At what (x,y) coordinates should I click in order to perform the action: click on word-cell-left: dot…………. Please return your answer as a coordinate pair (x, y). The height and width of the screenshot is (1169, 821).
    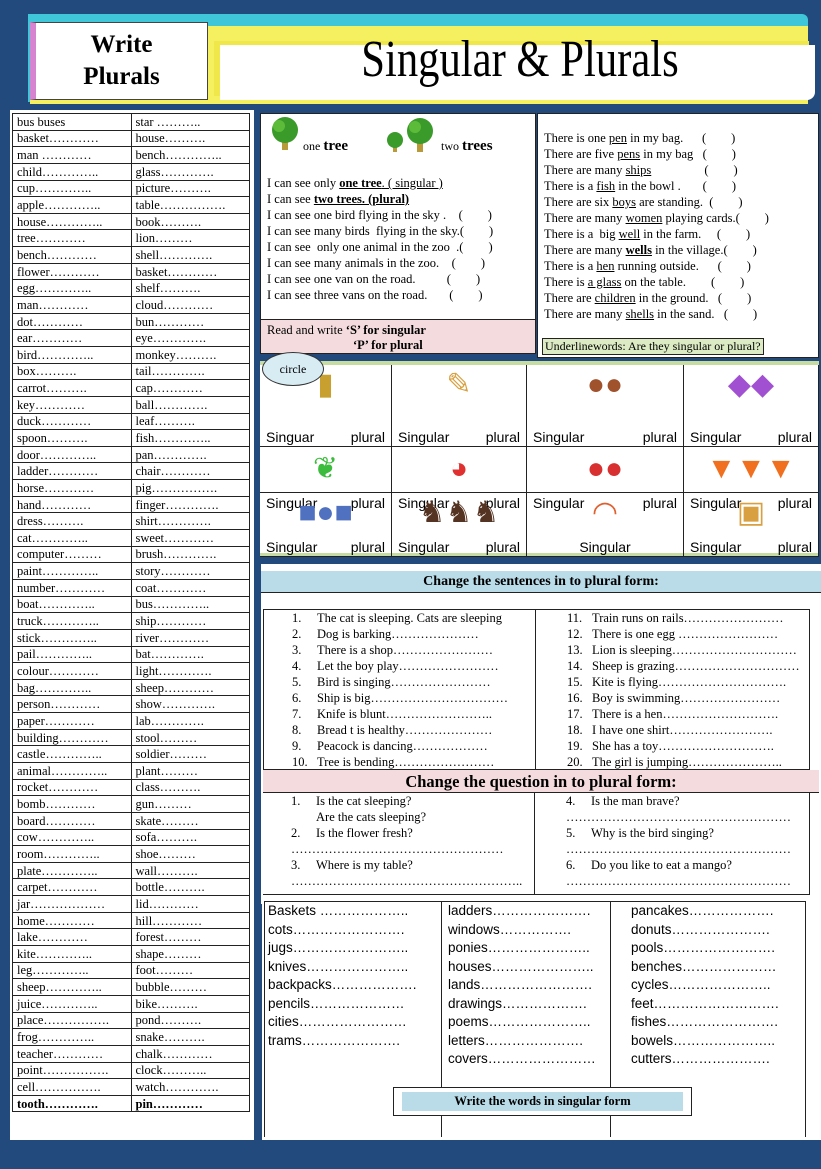
    Looking at the image, I should click on (72, 321).